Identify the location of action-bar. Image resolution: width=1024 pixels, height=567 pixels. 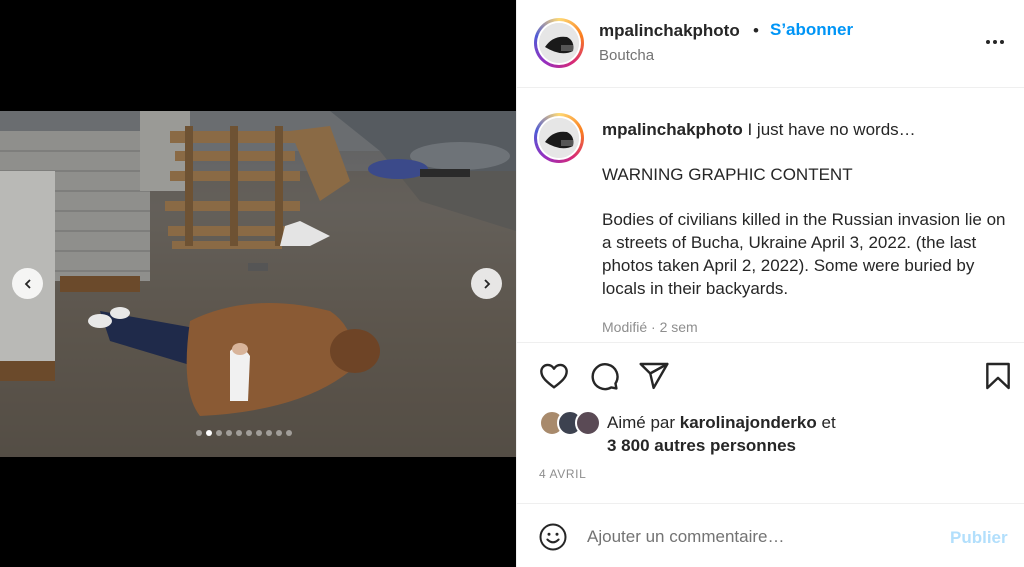
(770, 372).